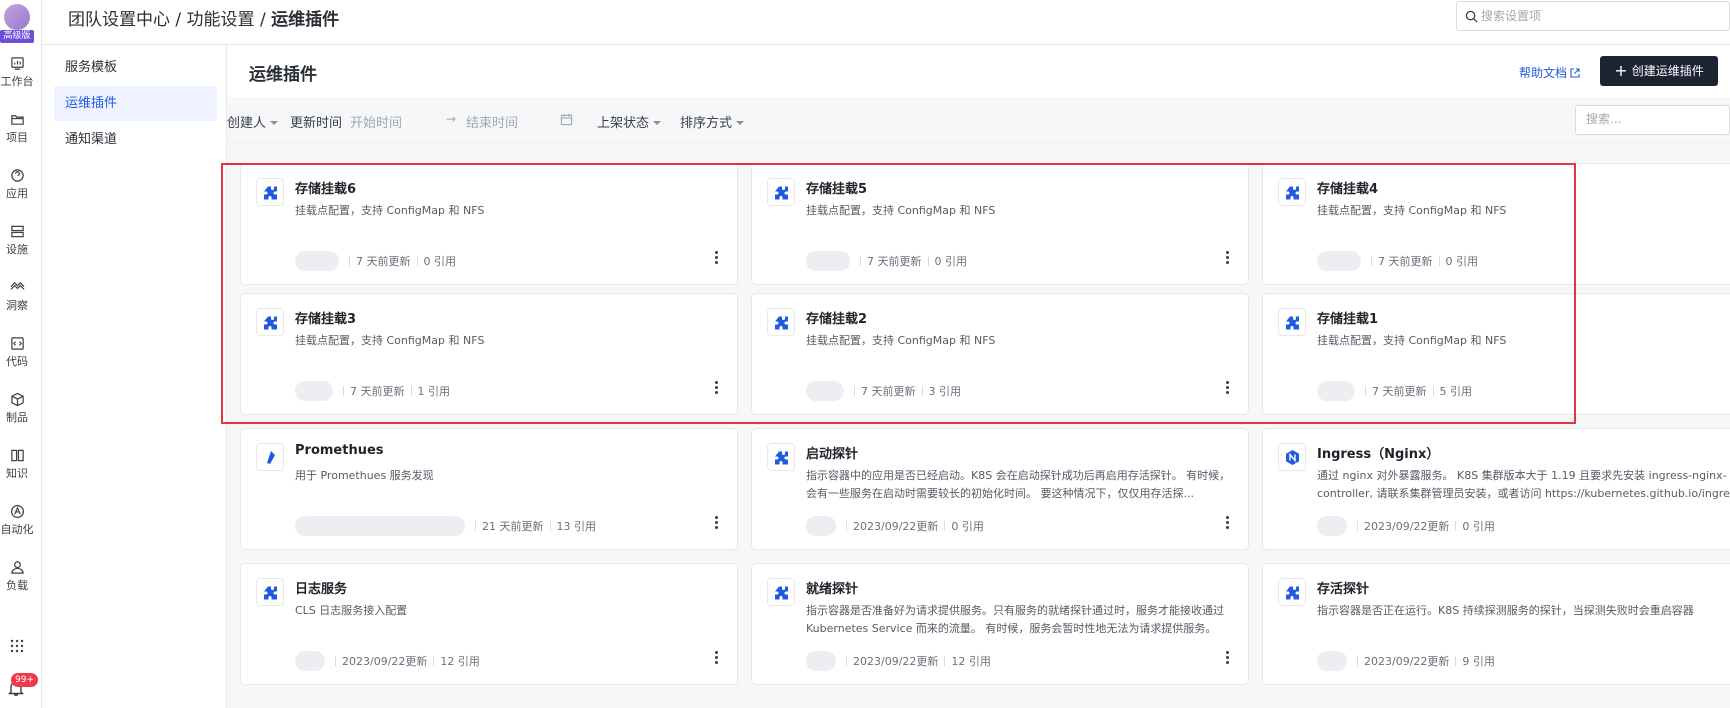  What do you see at coordinates (489, 354) in the screenshot?
I see `plugin-card: 存储挂载3 挂载点配置，支持 ConfigMap 和 NFS 7 天前更新 1 引用` at bounding box center [489, 354].